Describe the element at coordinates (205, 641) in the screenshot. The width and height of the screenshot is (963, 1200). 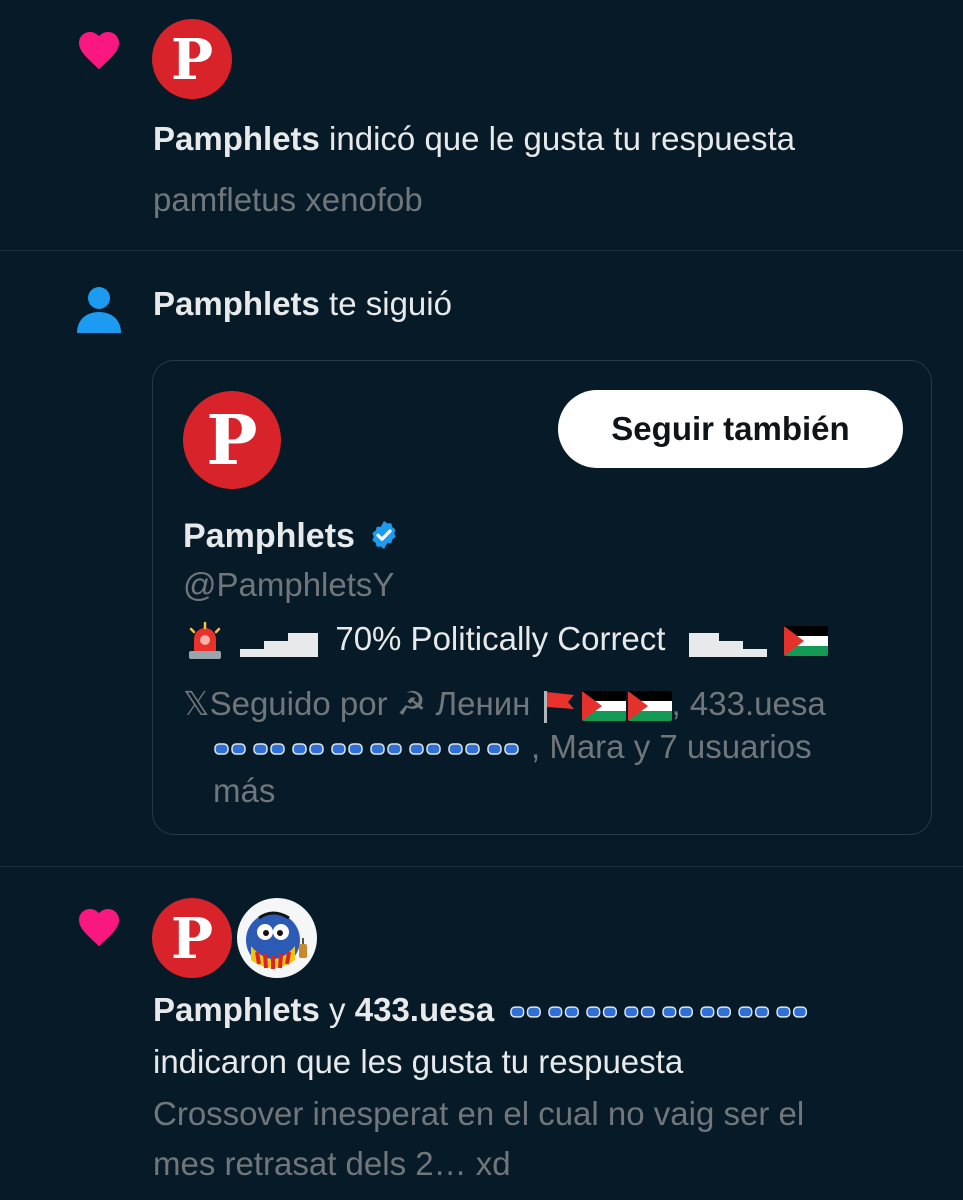
I see `siren-icon` at that location.